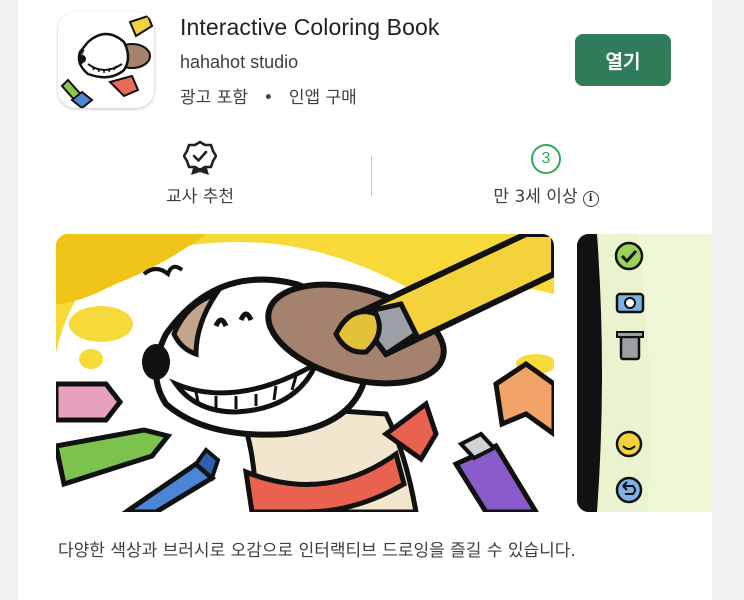 This screenshot has width=744, height=600. Describe the element at coordinates (630, 346) in the screenshot. I see `trash-icon` at that location.